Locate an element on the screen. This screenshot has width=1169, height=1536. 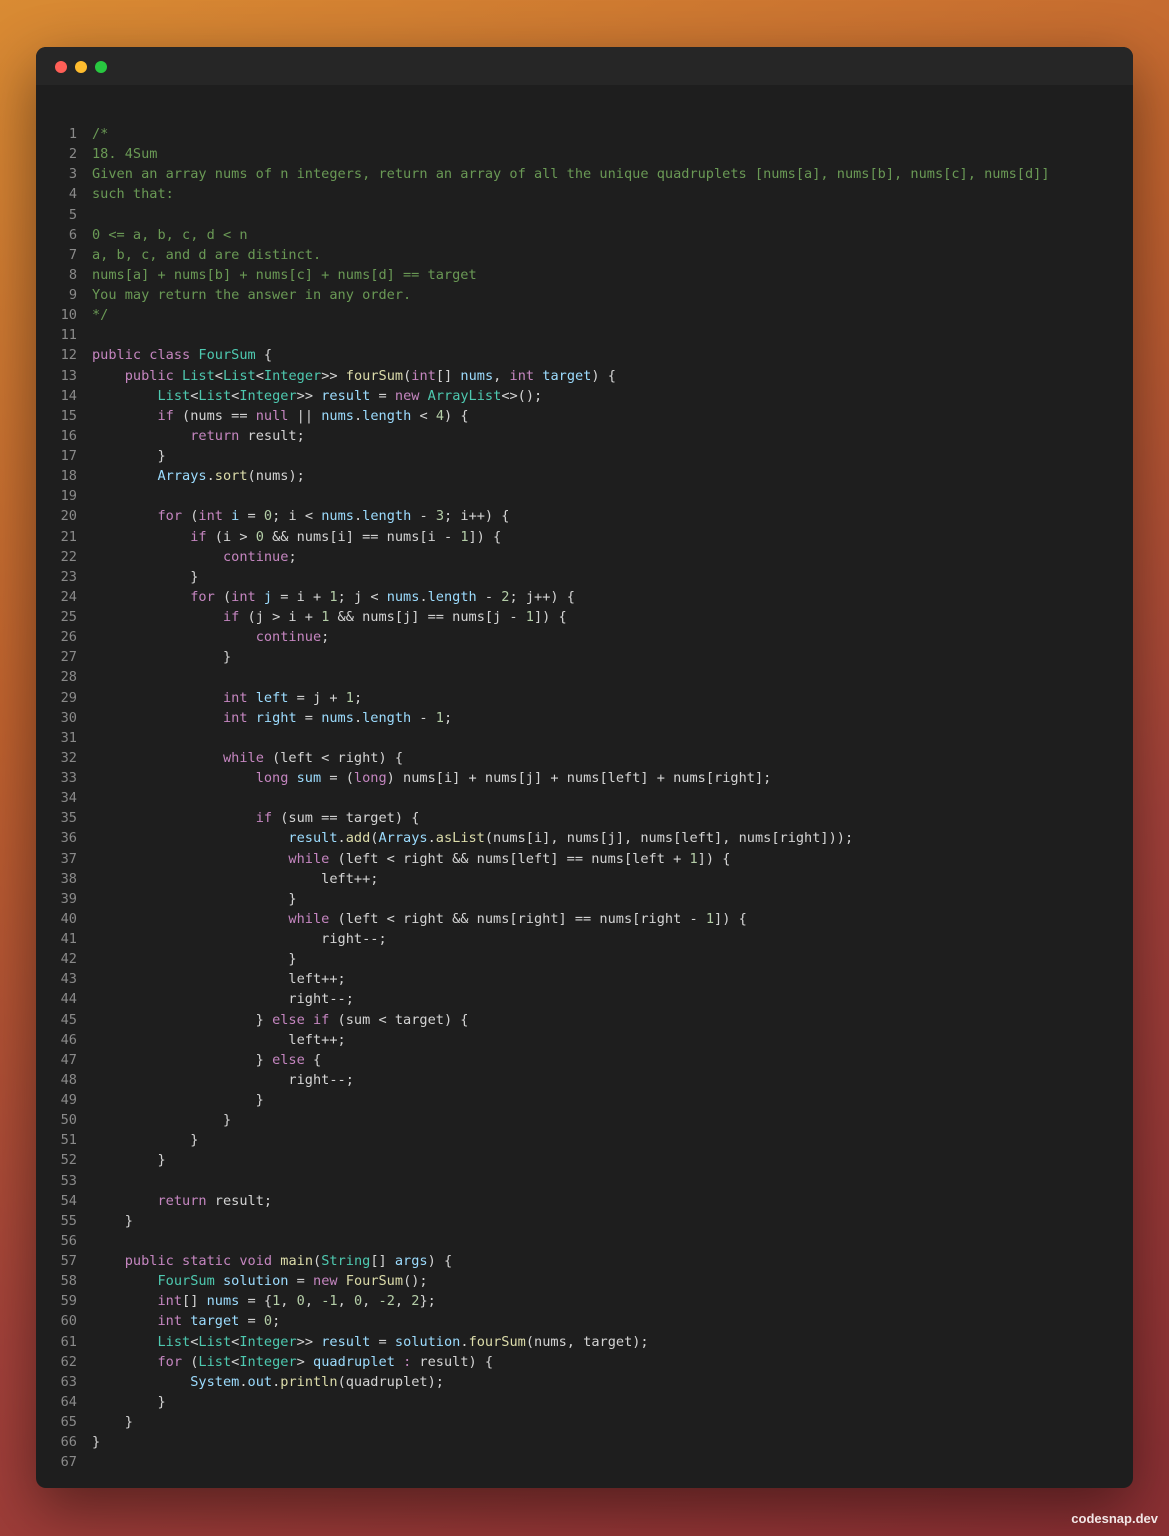
maximize-window-button is located at coordinates (101, 67).